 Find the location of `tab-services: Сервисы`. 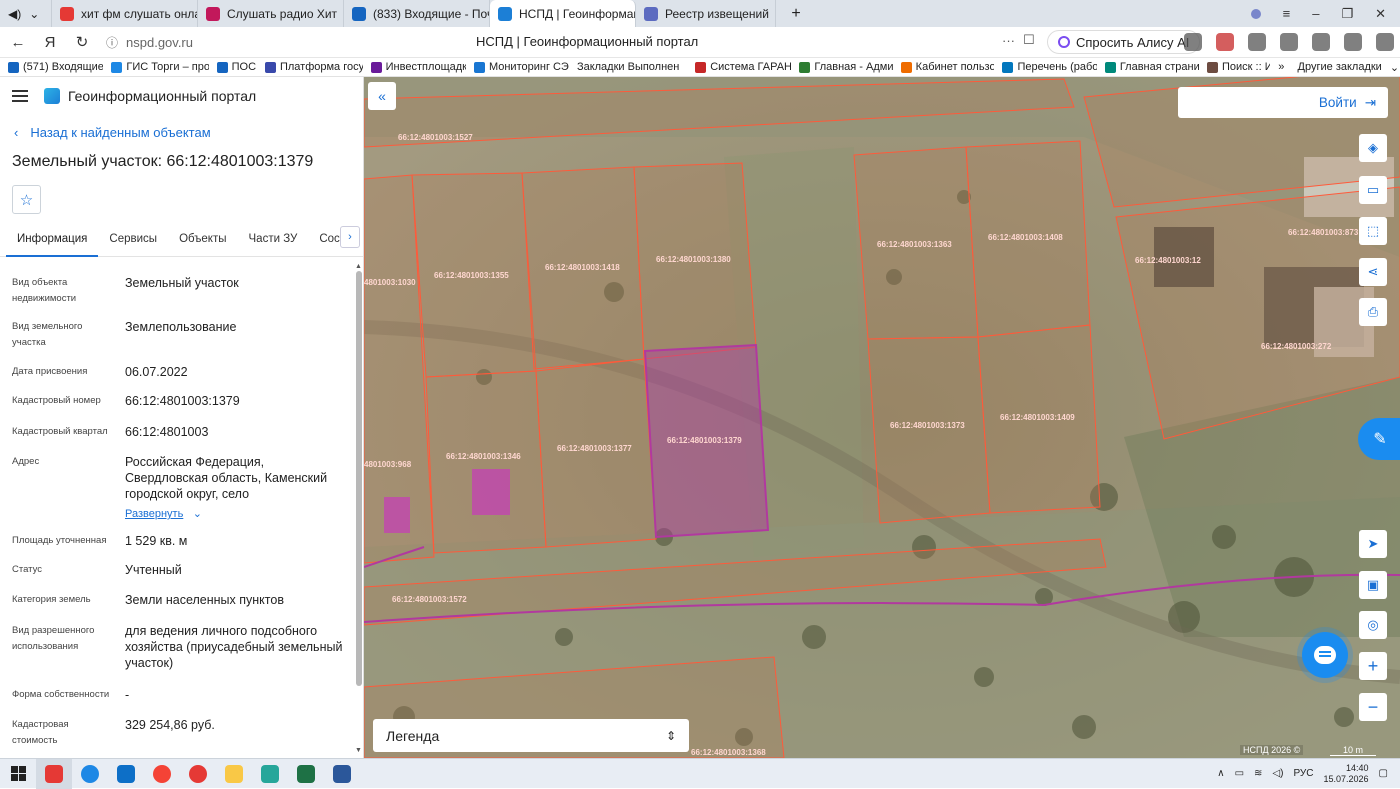

tab-services: Сервисы is located at coordinates (133, 243).